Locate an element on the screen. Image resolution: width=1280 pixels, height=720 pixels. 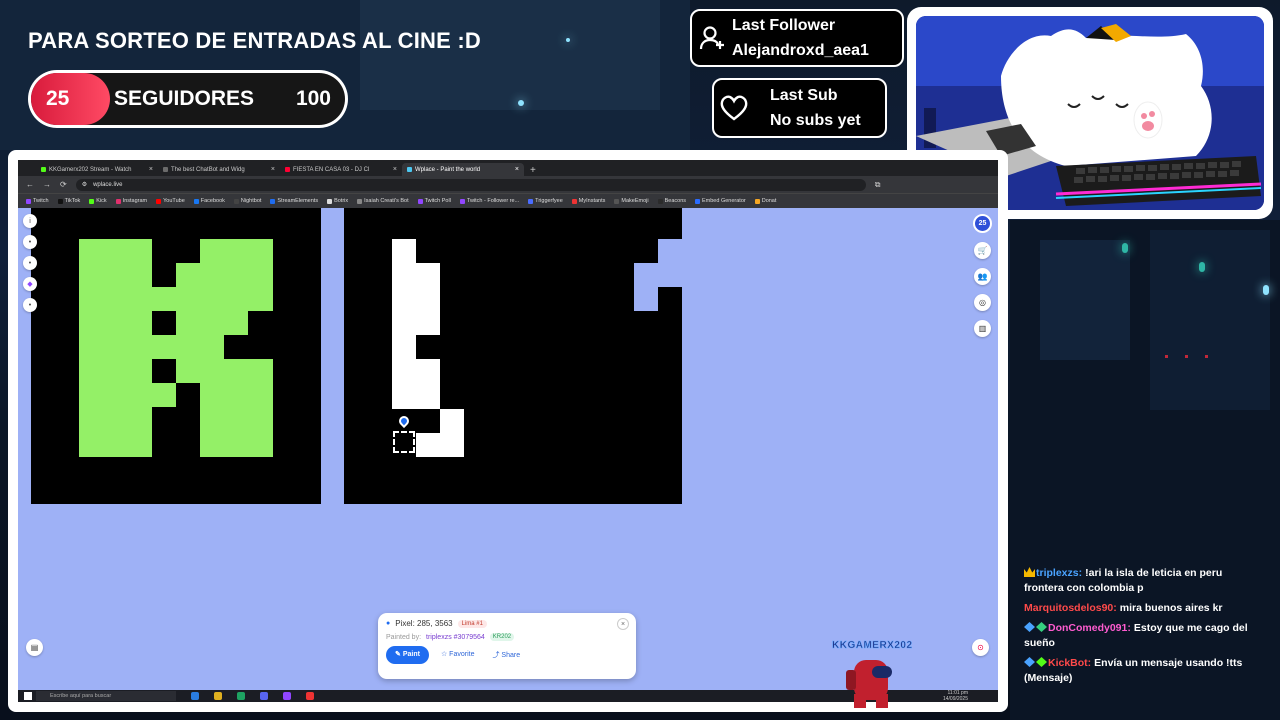
map-pin-icon: ● is located at coordinates (388, 623).